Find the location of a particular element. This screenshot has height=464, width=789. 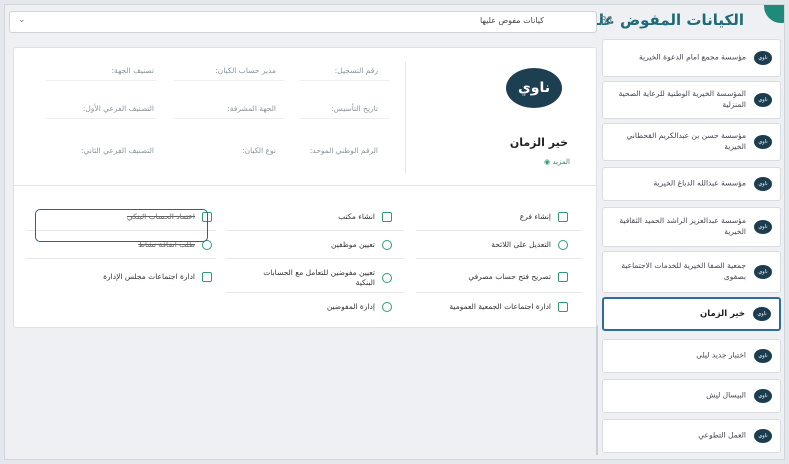

entity-list-label: العمل التطوعي is located at coordinates (722, 435).